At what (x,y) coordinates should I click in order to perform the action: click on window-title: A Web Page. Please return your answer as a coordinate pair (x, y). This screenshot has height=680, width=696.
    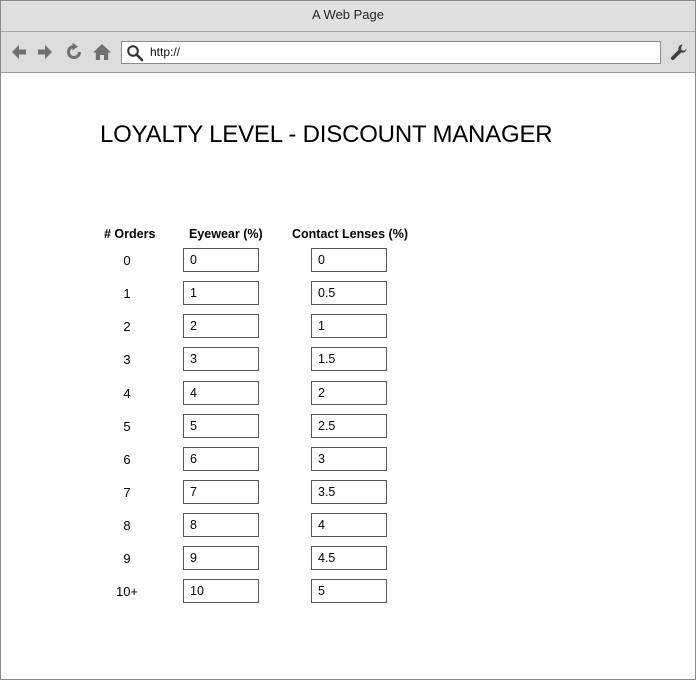
    Looking at the image, I should click on (348, 16).